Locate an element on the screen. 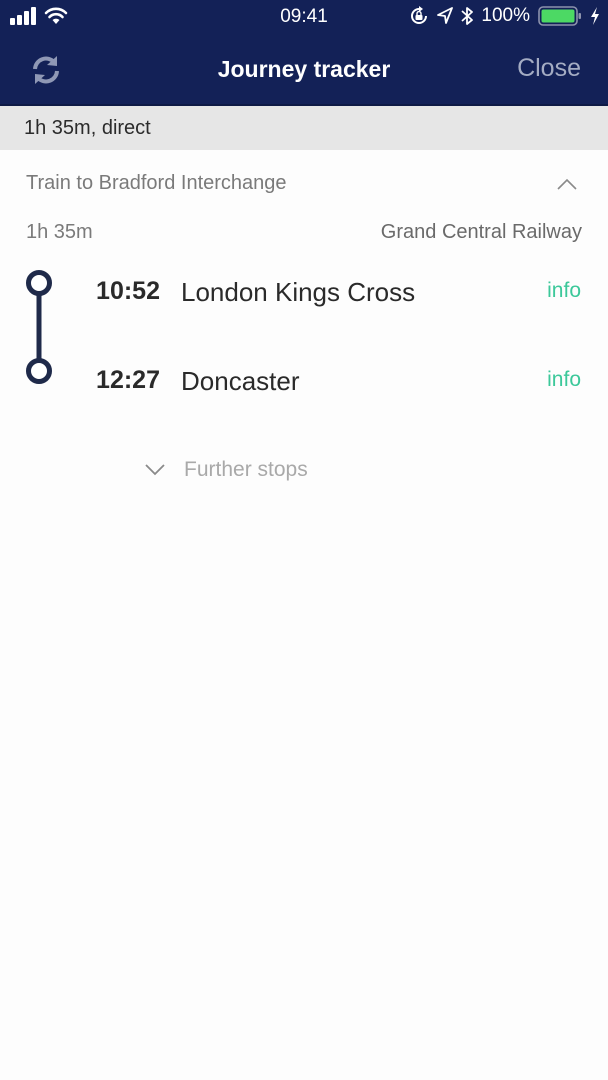 This screenshot has height=1080, width=608. location-icon is located at coordinates (445, 15).